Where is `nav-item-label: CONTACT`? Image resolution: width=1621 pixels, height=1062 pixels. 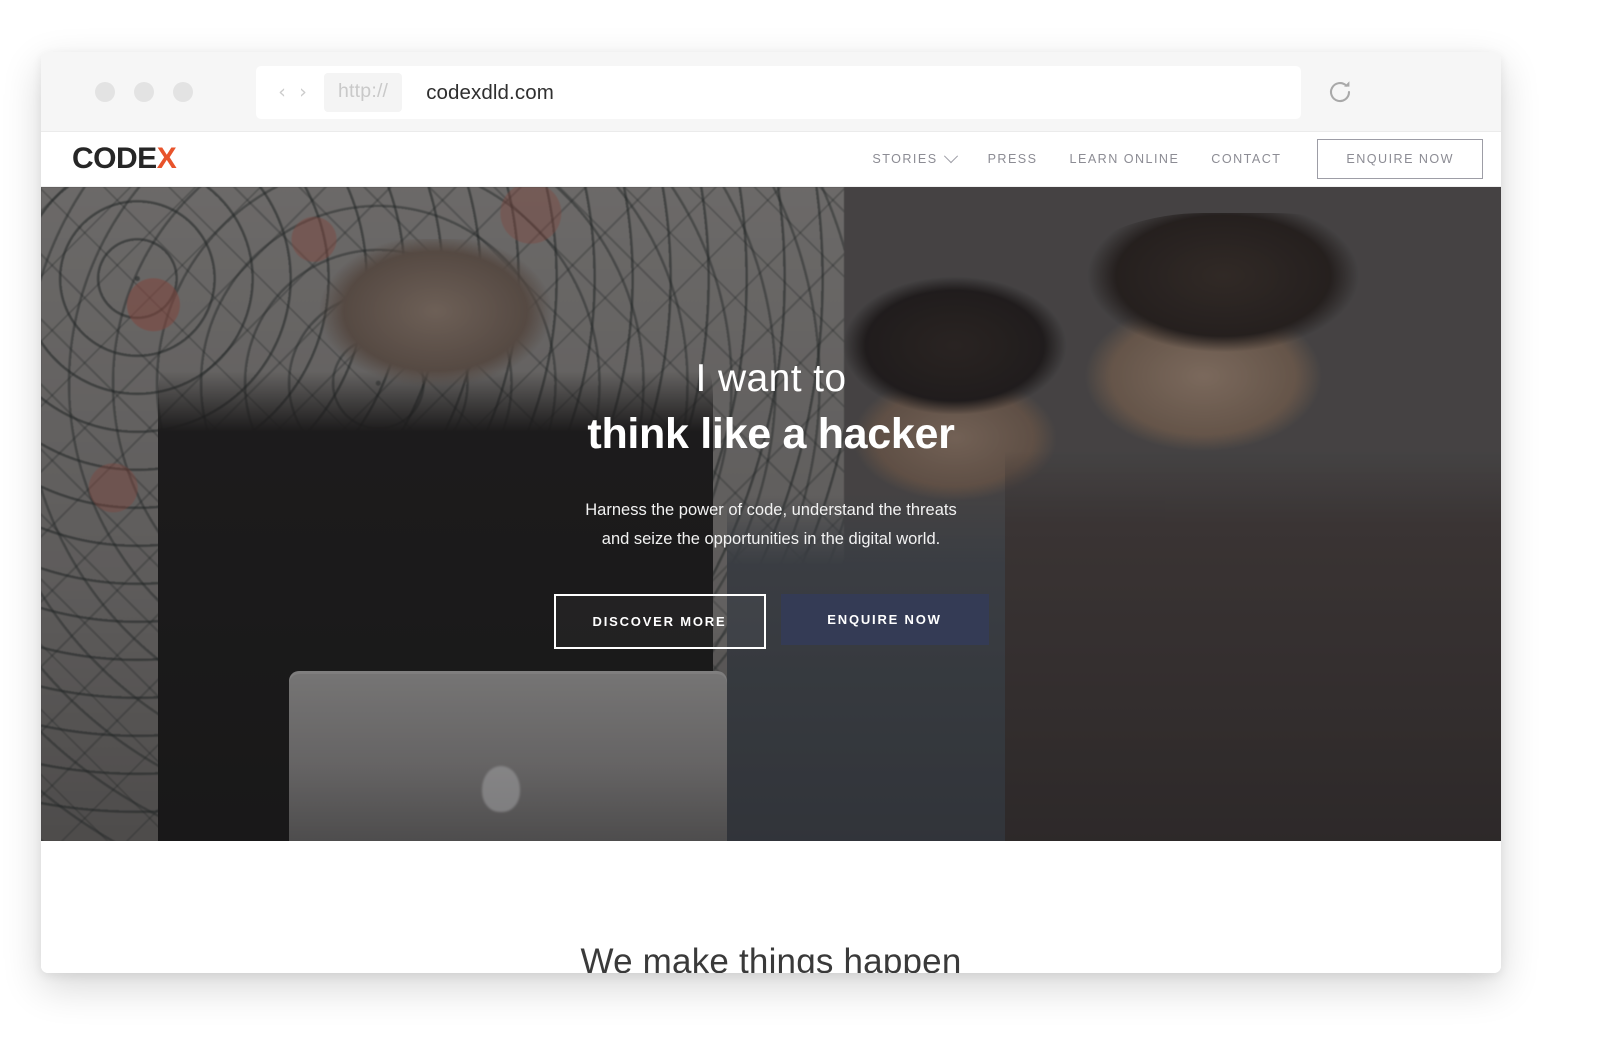 nav-item-label: CONTACT is located at coordinates (1246, 159).